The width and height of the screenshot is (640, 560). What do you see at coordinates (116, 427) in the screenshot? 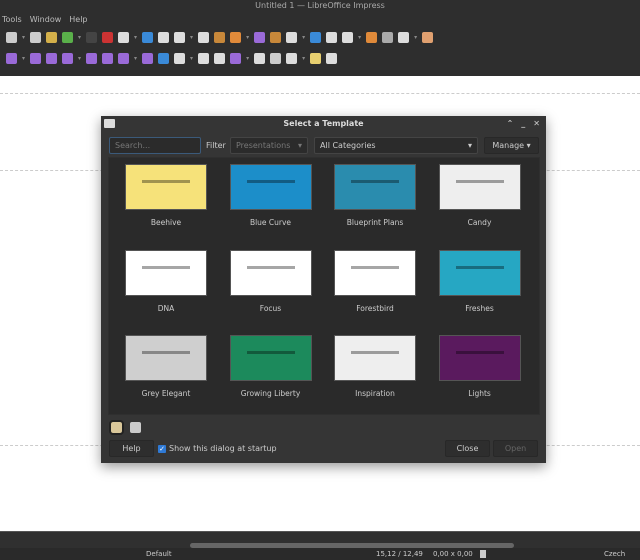
I see `thumbnail-view-icon` at bounding box center [116, 427].